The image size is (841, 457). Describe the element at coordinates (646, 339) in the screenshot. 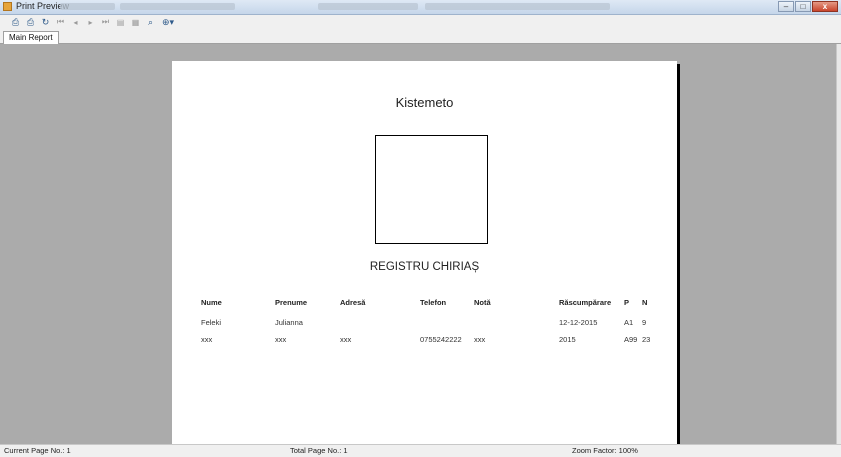

I see `table-cell: 23` at that location.